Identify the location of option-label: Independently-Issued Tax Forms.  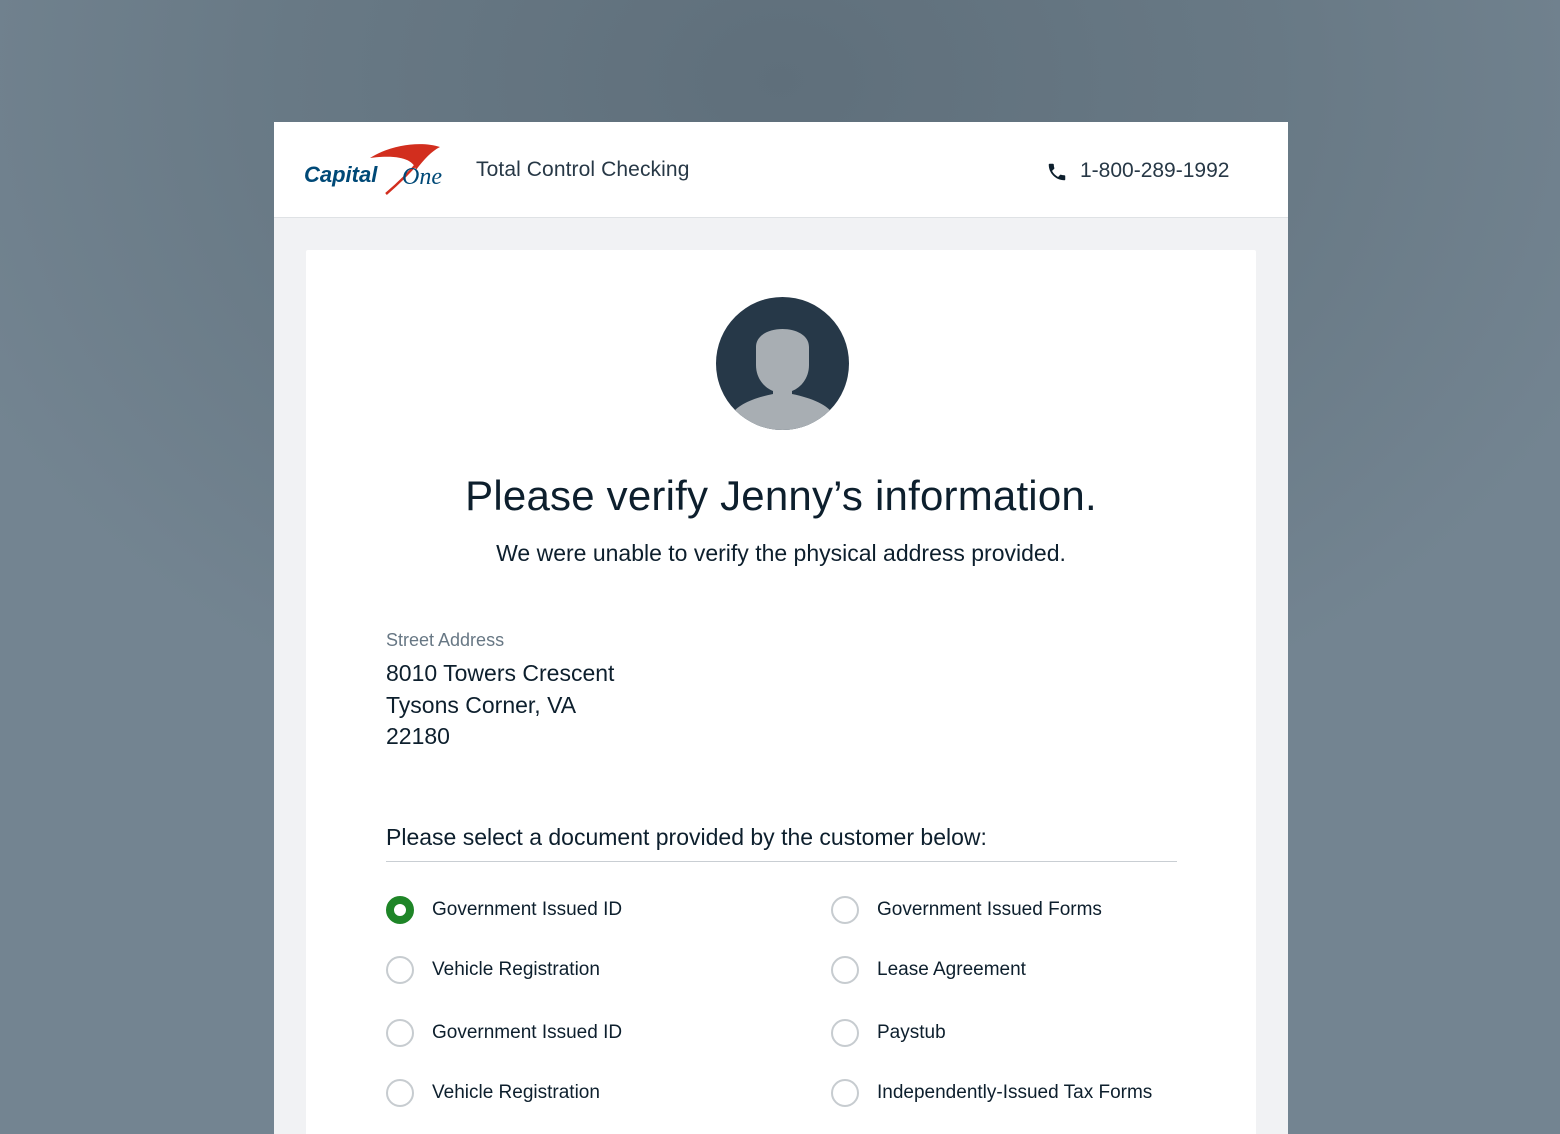
(1015, 1092).